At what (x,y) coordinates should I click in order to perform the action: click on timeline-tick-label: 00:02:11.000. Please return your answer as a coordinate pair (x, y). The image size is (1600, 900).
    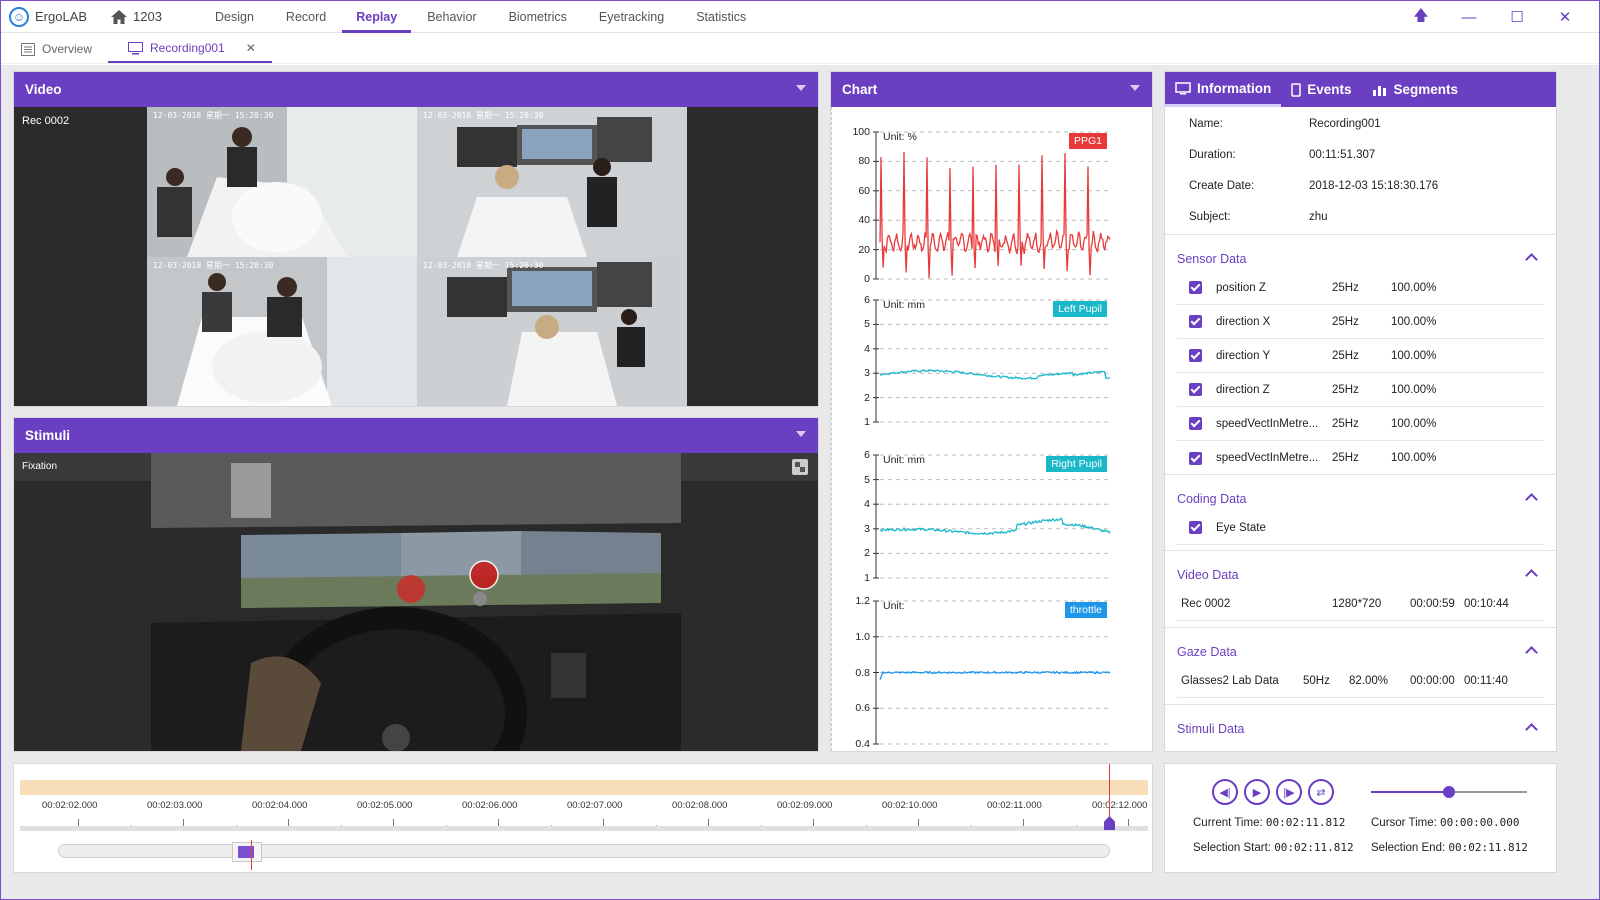
    Looking at the image, I should click on (1014, 805).